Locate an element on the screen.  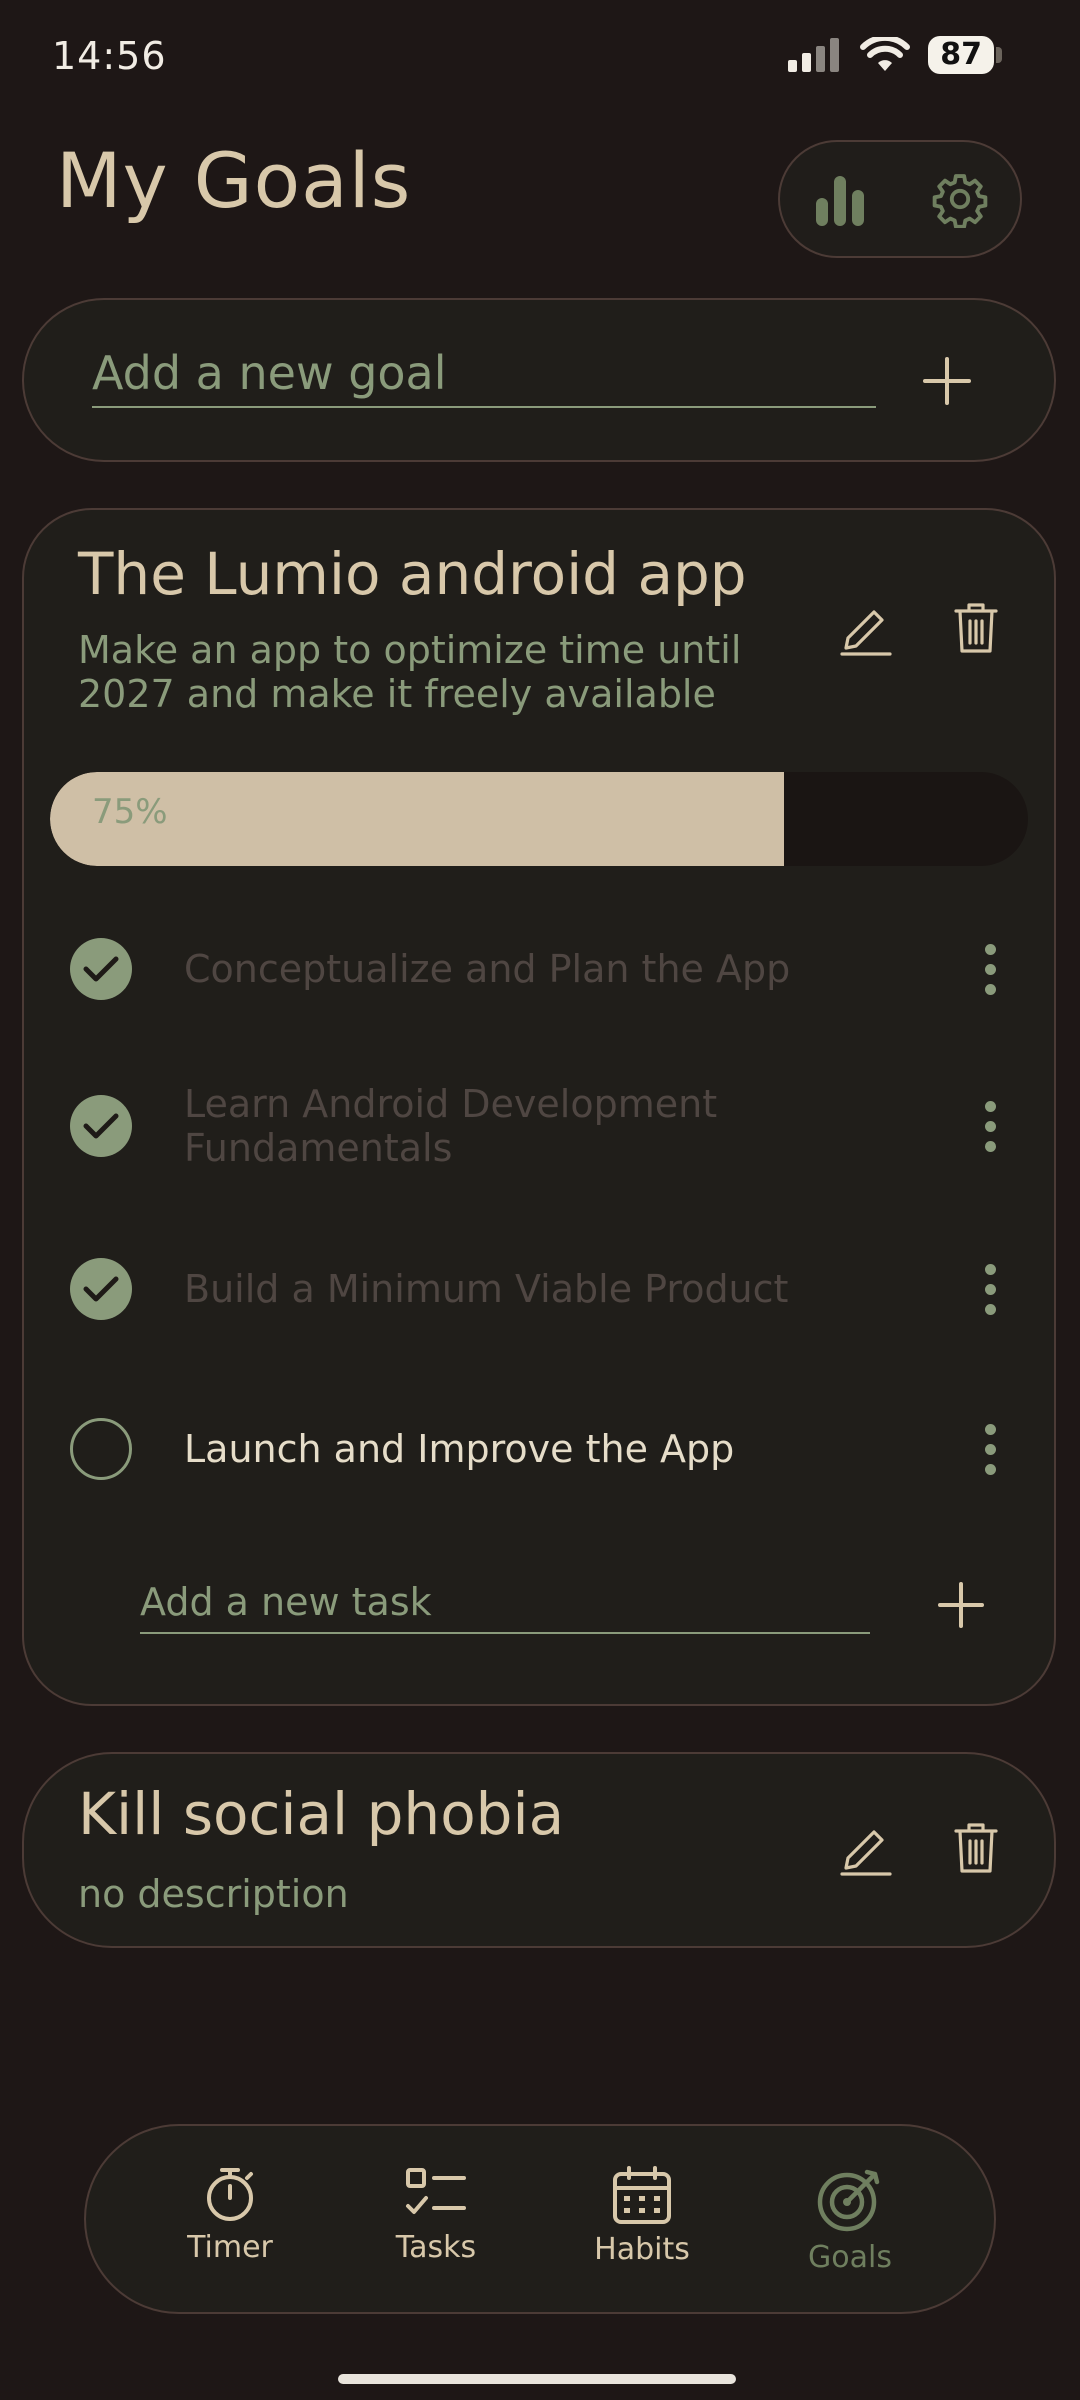
goal-title: The Lumio android app is located at coordinates (412, 574).